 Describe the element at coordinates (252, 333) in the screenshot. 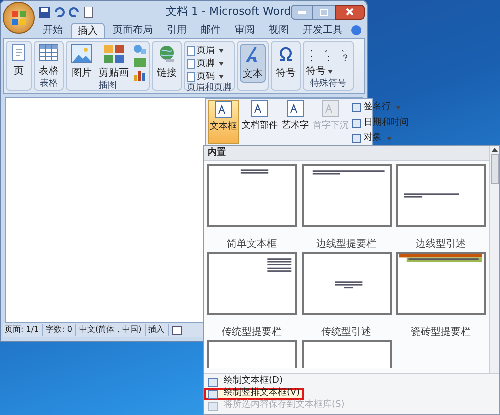

I see `gallery-item-label: 传统型提要栏` at that location.